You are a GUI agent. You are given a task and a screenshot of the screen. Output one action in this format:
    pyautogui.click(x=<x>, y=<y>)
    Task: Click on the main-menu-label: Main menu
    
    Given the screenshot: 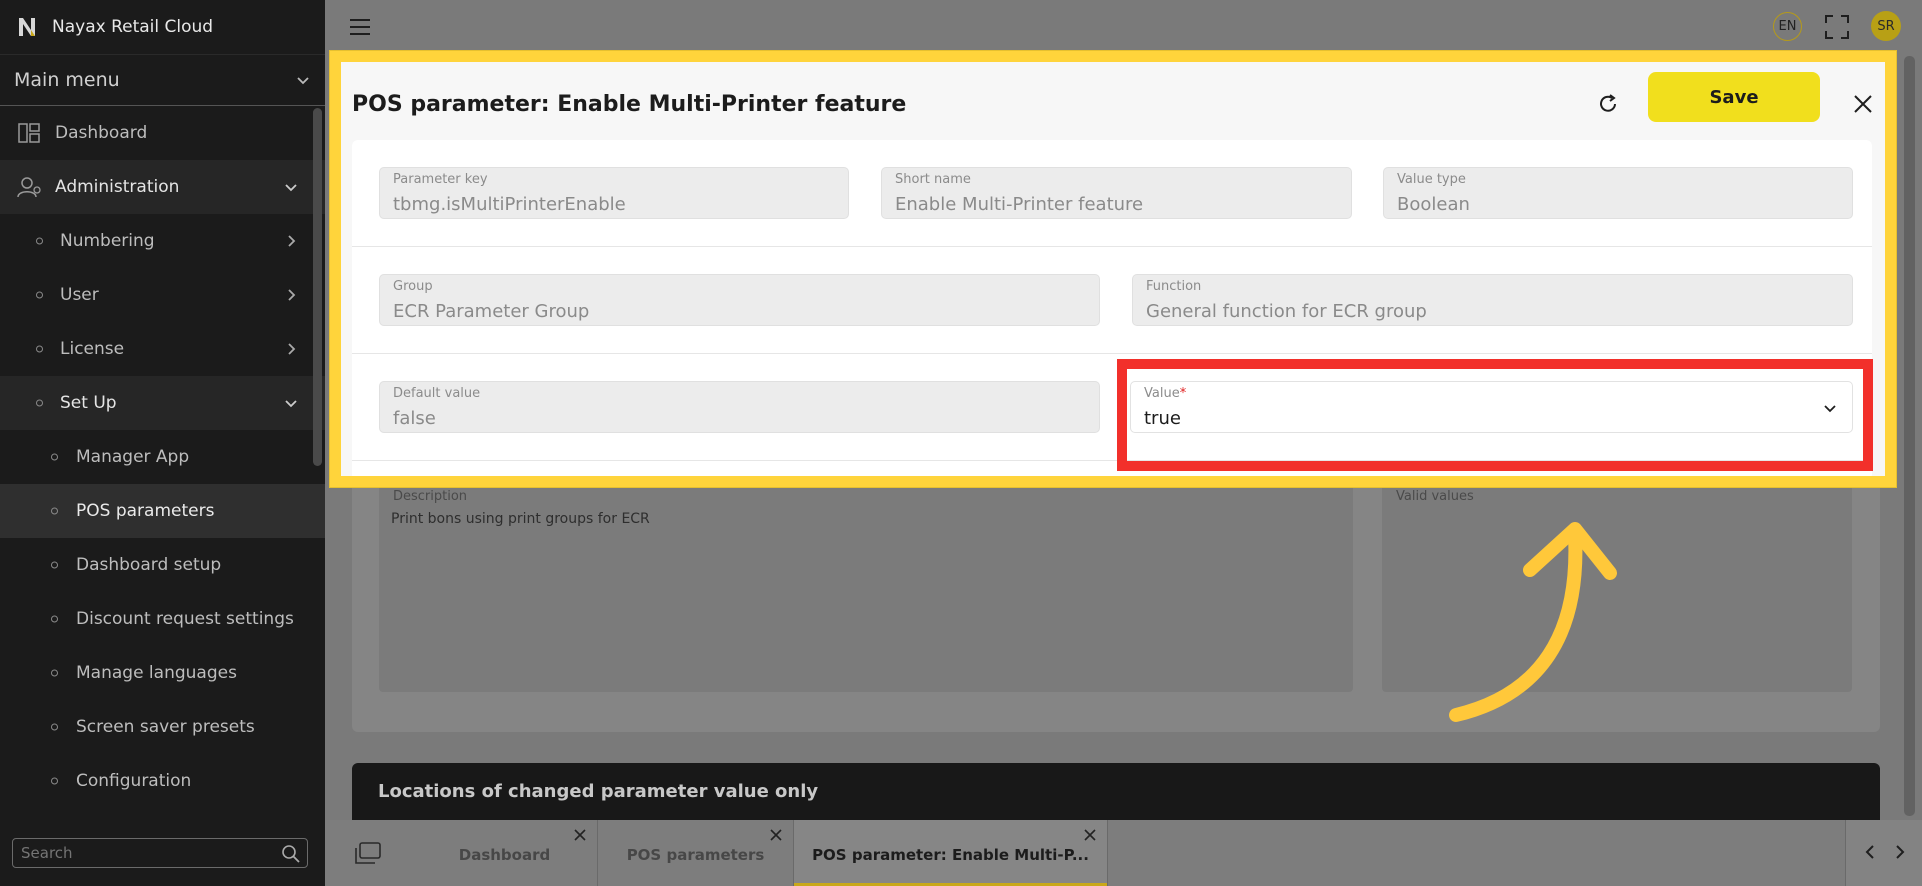 What is the action you would take?
    pyautogui.click(x=67, y=80)
    